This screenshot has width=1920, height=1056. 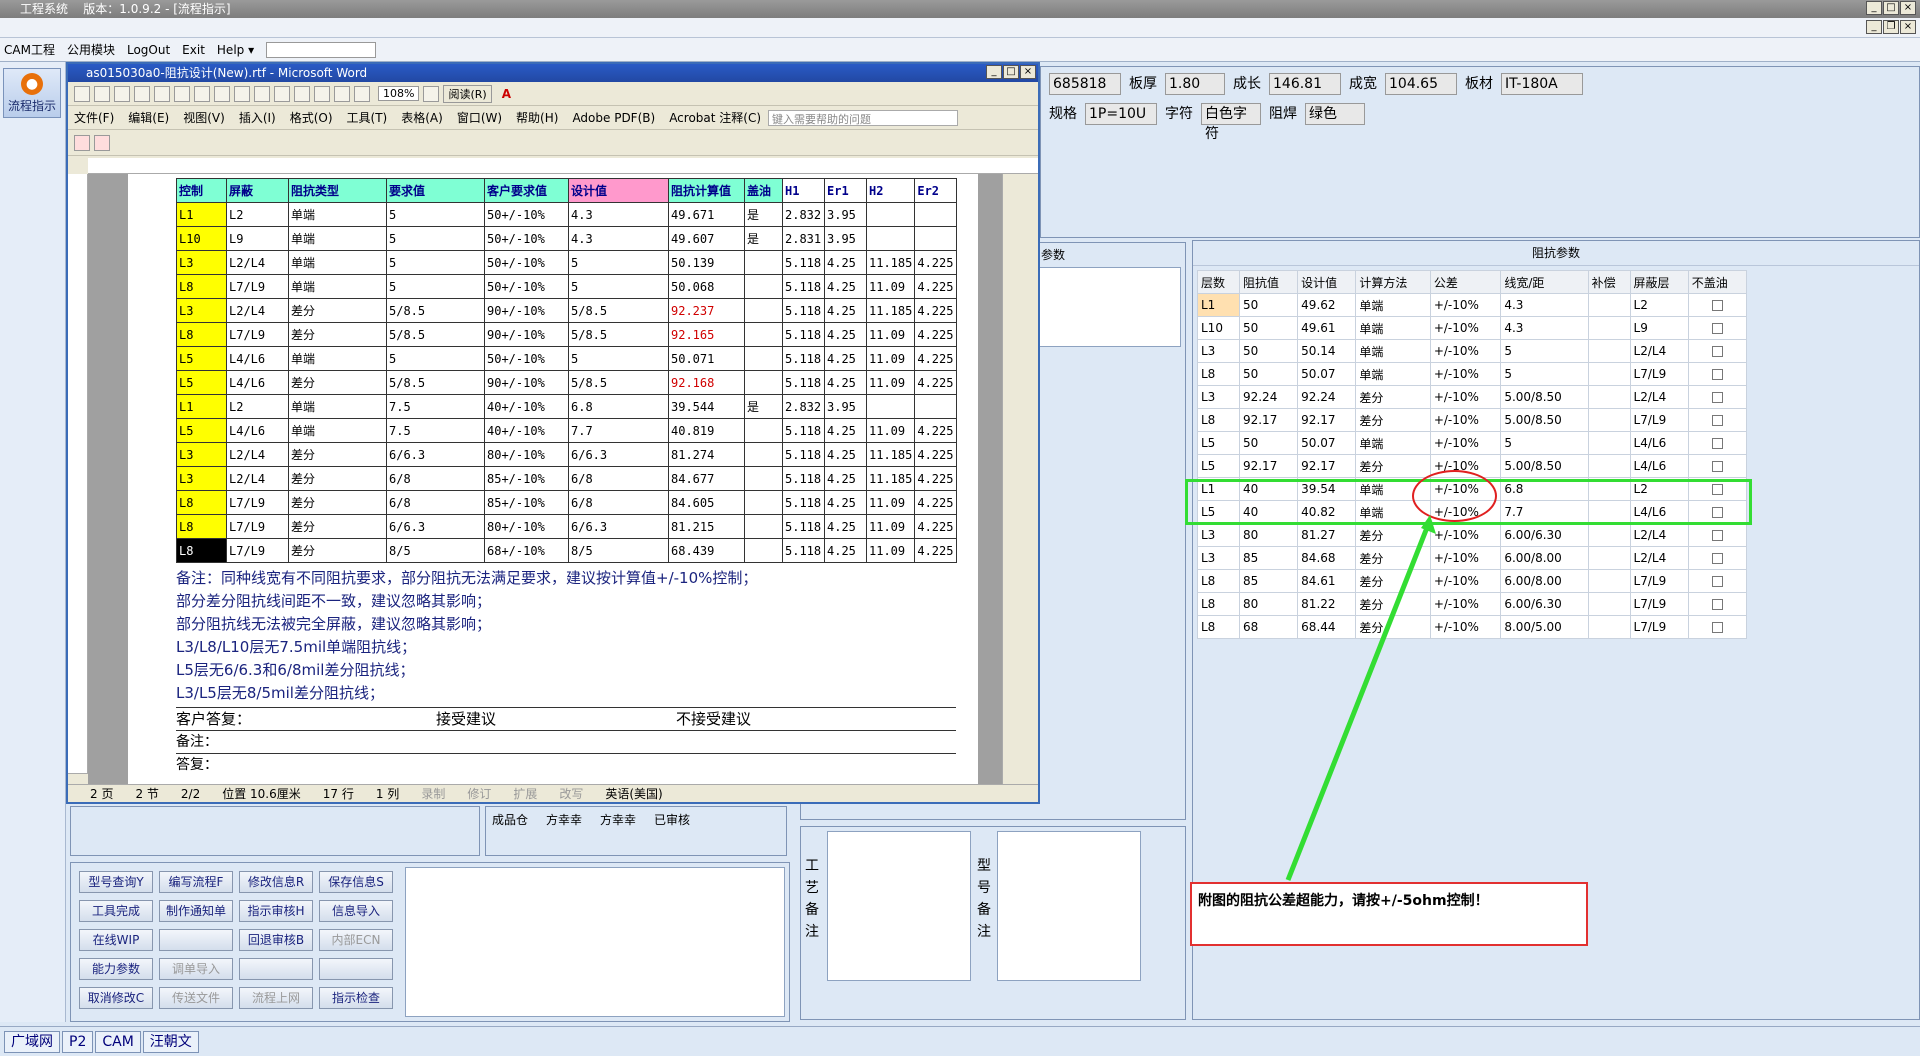 I want to click on word-menu-item: 文件(F), so click(x=94, y=117).